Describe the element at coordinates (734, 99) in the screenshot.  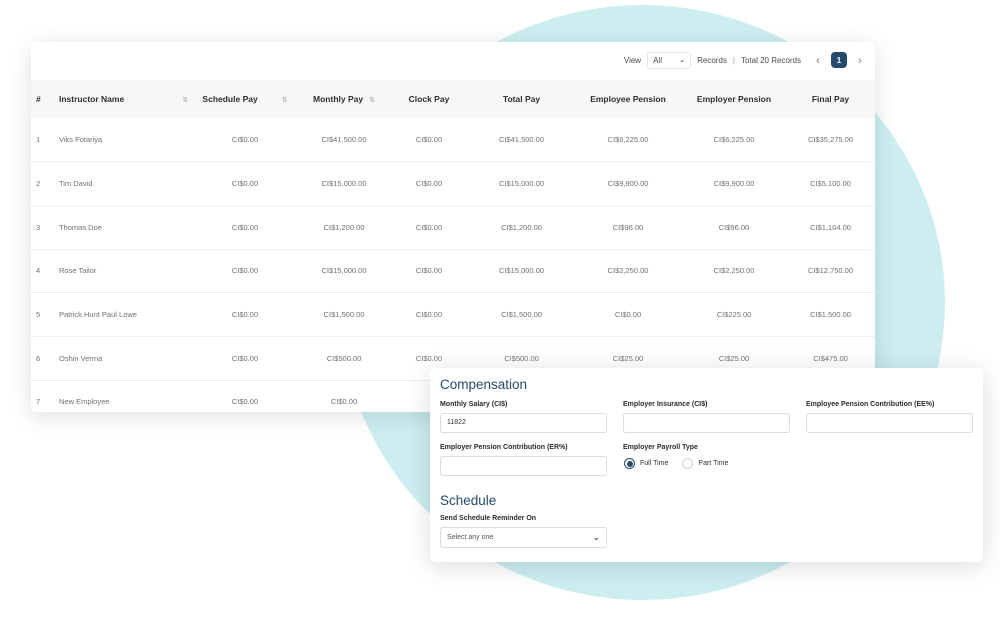
I see `col-header-employer-pension: Employer Pension` at that location.